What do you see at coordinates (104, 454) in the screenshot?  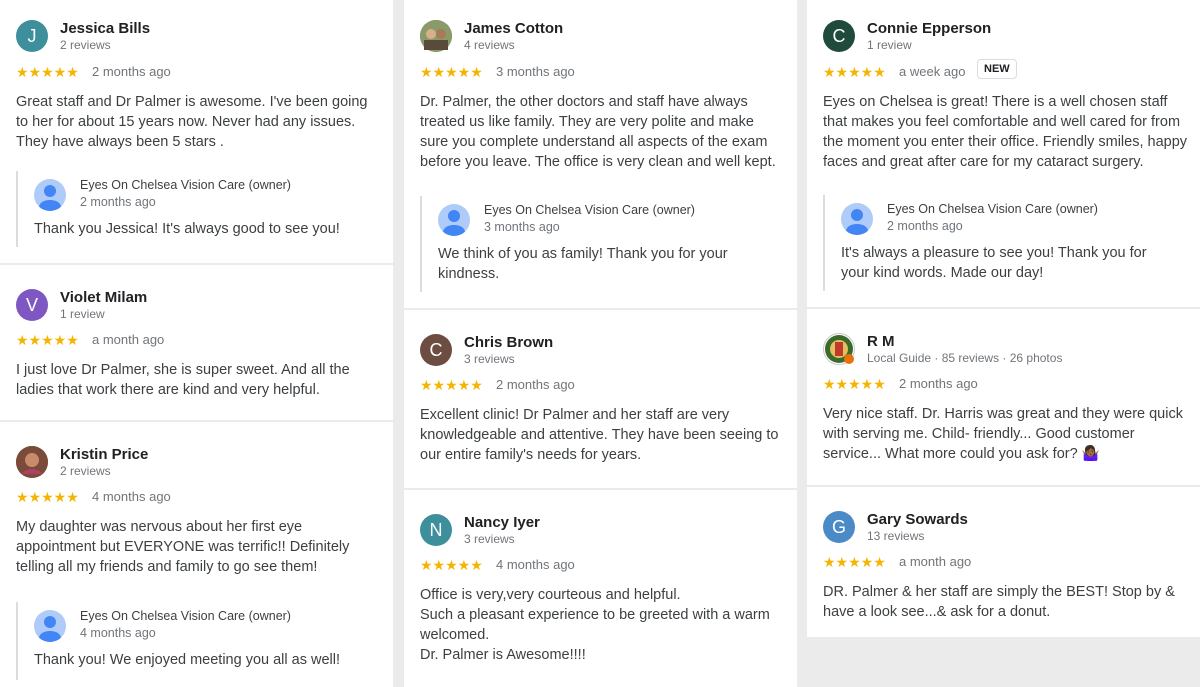 I see `reviewer-name: Kristin Price` at bounding box center [104, 454].